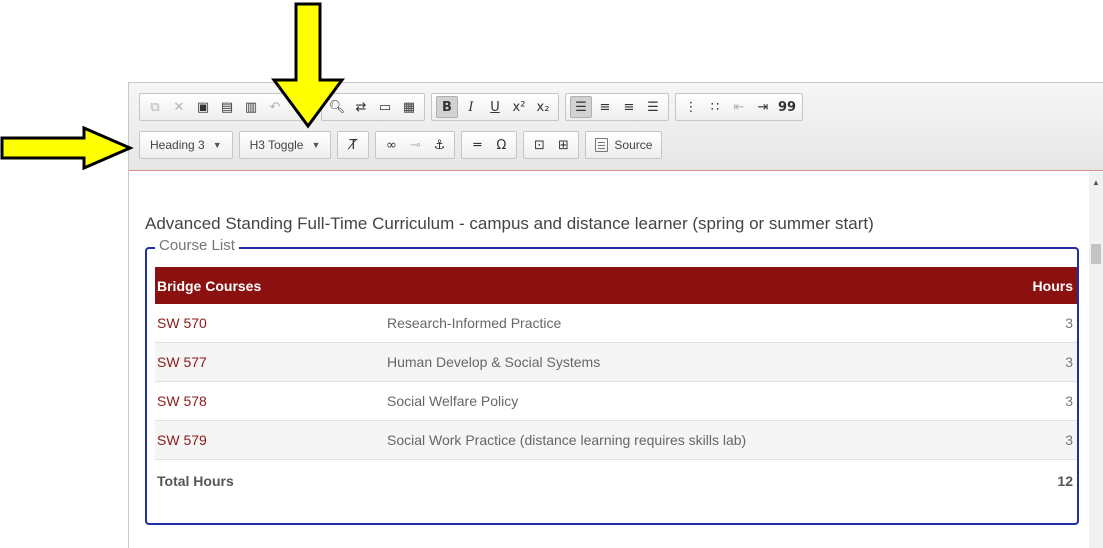  I want to click on block-group: ⊡ ⊞, so click(551, 145).